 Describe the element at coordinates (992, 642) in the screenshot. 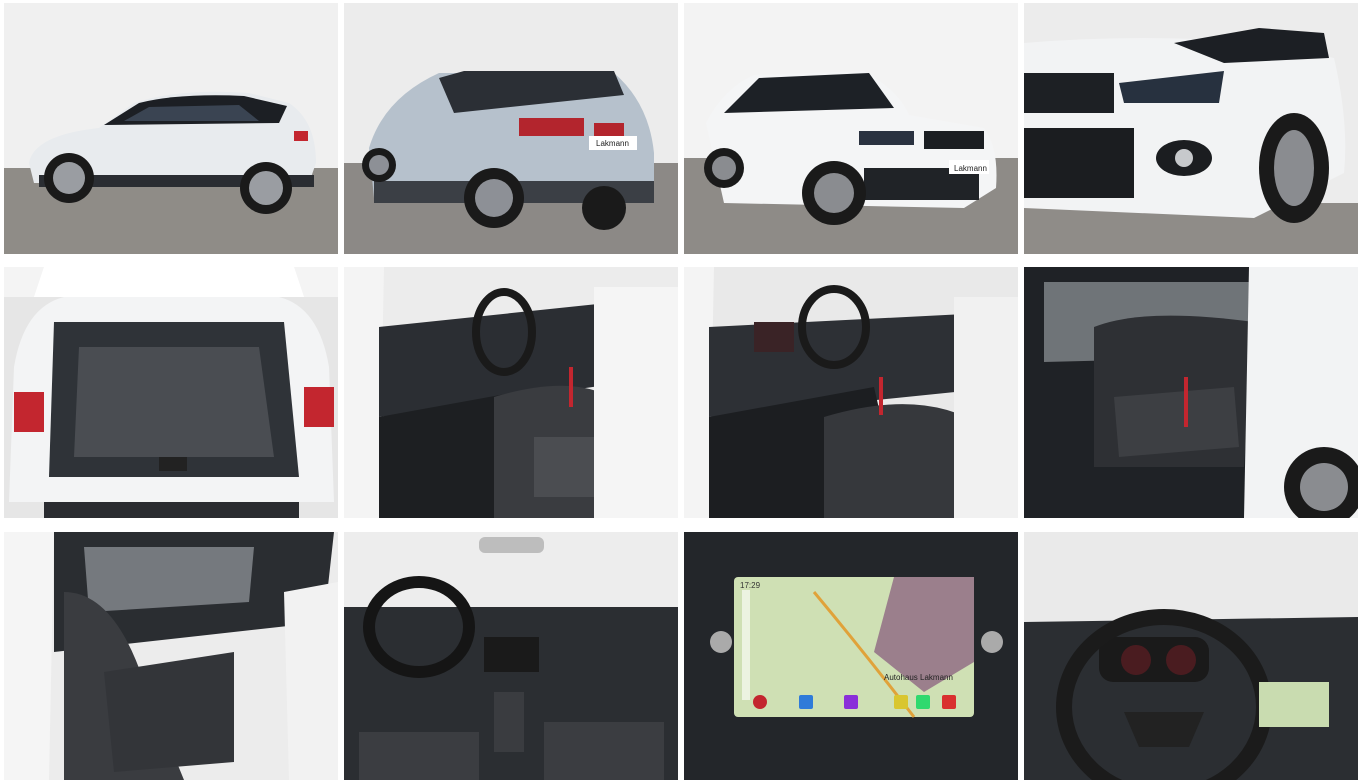

I see `tune-knob-icon` at that location.